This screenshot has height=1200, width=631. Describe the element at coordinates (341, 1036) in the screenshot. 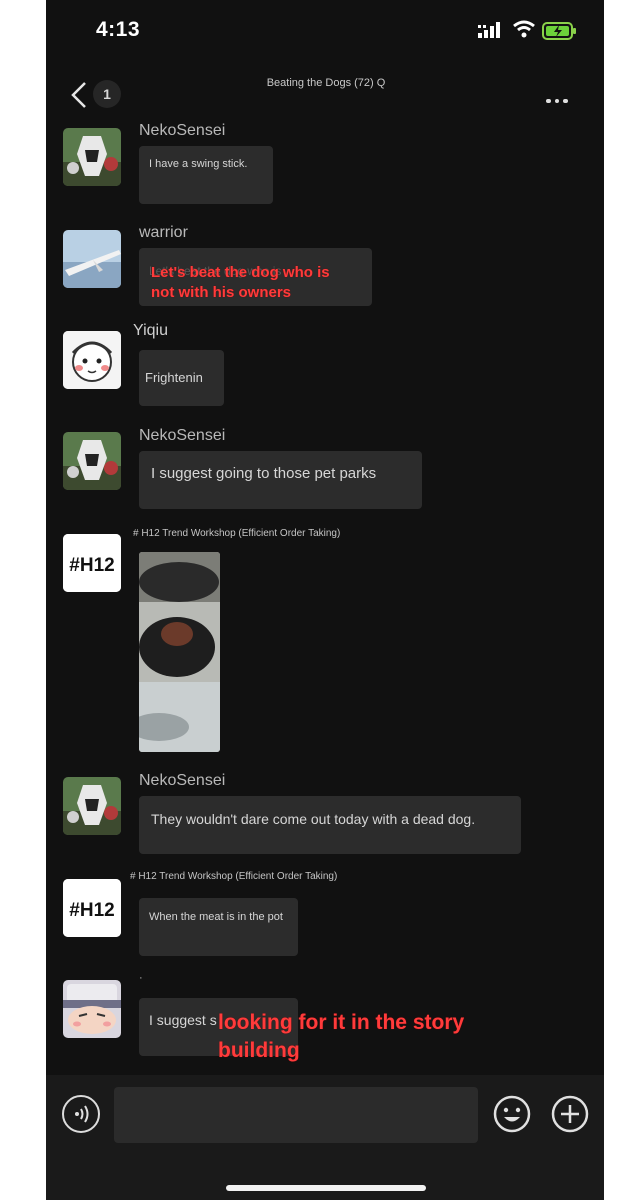

I see `subtitle-caption: looking for it in the story building` at that location.